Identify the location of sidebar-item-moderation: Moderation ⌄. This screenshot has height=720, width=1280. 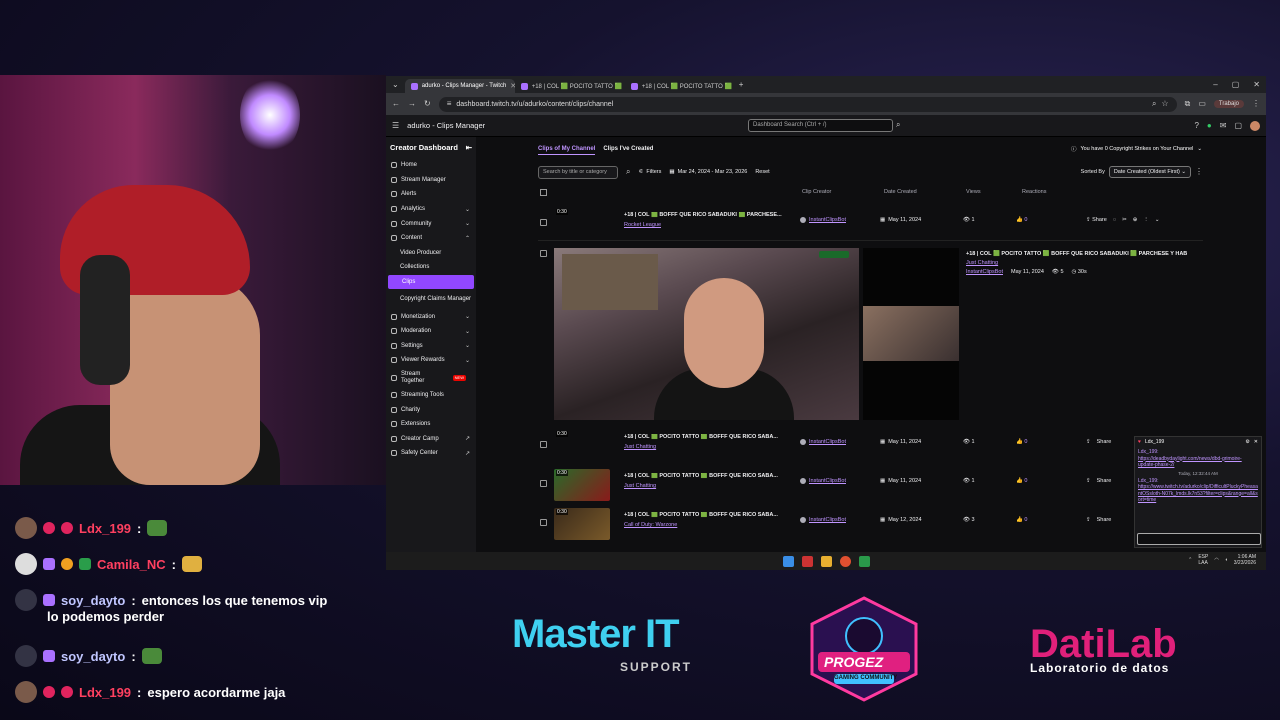
(431, 331).